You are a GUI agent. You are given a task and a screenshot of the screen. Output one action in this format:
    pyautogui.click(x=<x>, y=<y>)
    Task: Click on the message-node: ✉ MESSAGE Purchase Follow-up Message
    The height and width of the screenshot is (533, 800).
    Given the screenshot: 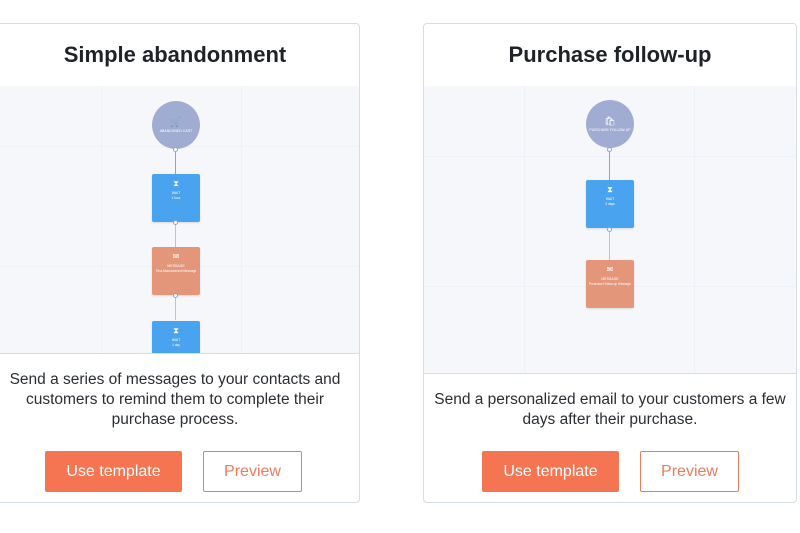 What is the action you would take?
    pyautogui.click(x=610, y=284)
    